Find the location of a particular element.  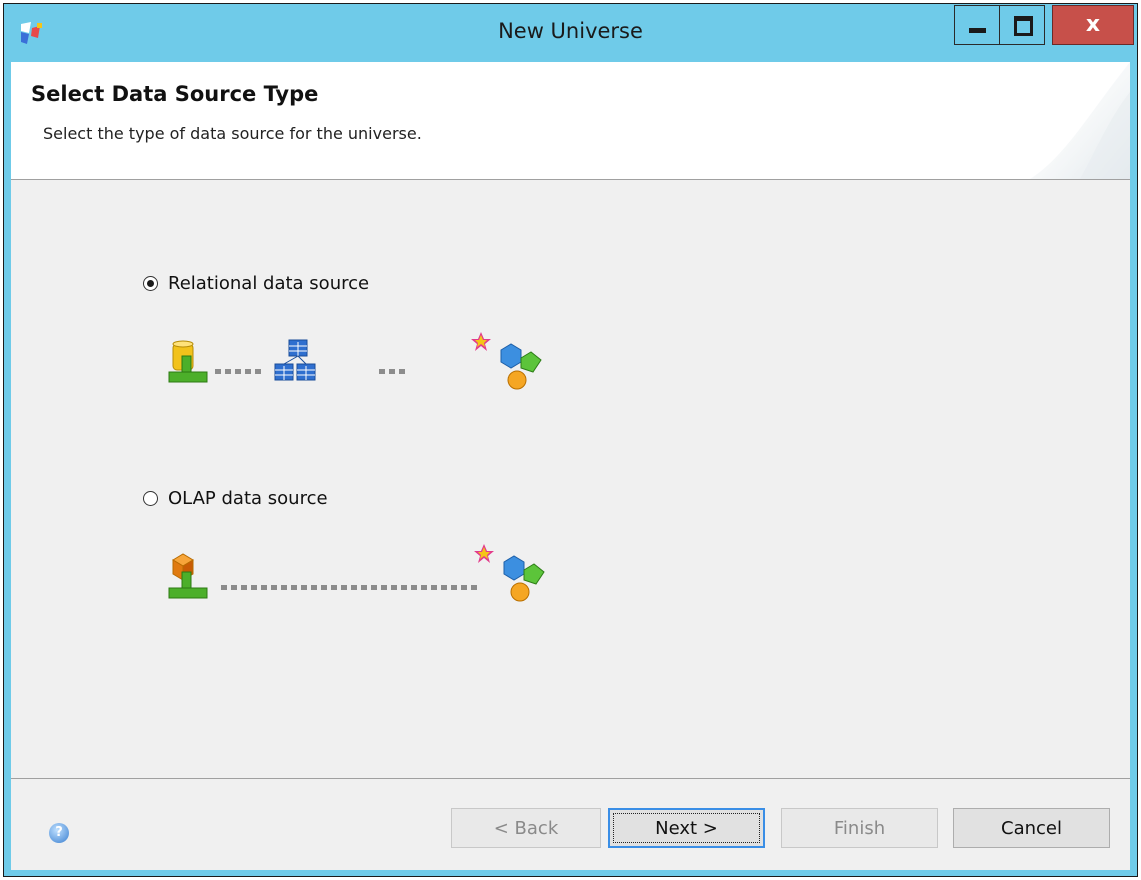

footer-separator is located at coordinates (570, 778).